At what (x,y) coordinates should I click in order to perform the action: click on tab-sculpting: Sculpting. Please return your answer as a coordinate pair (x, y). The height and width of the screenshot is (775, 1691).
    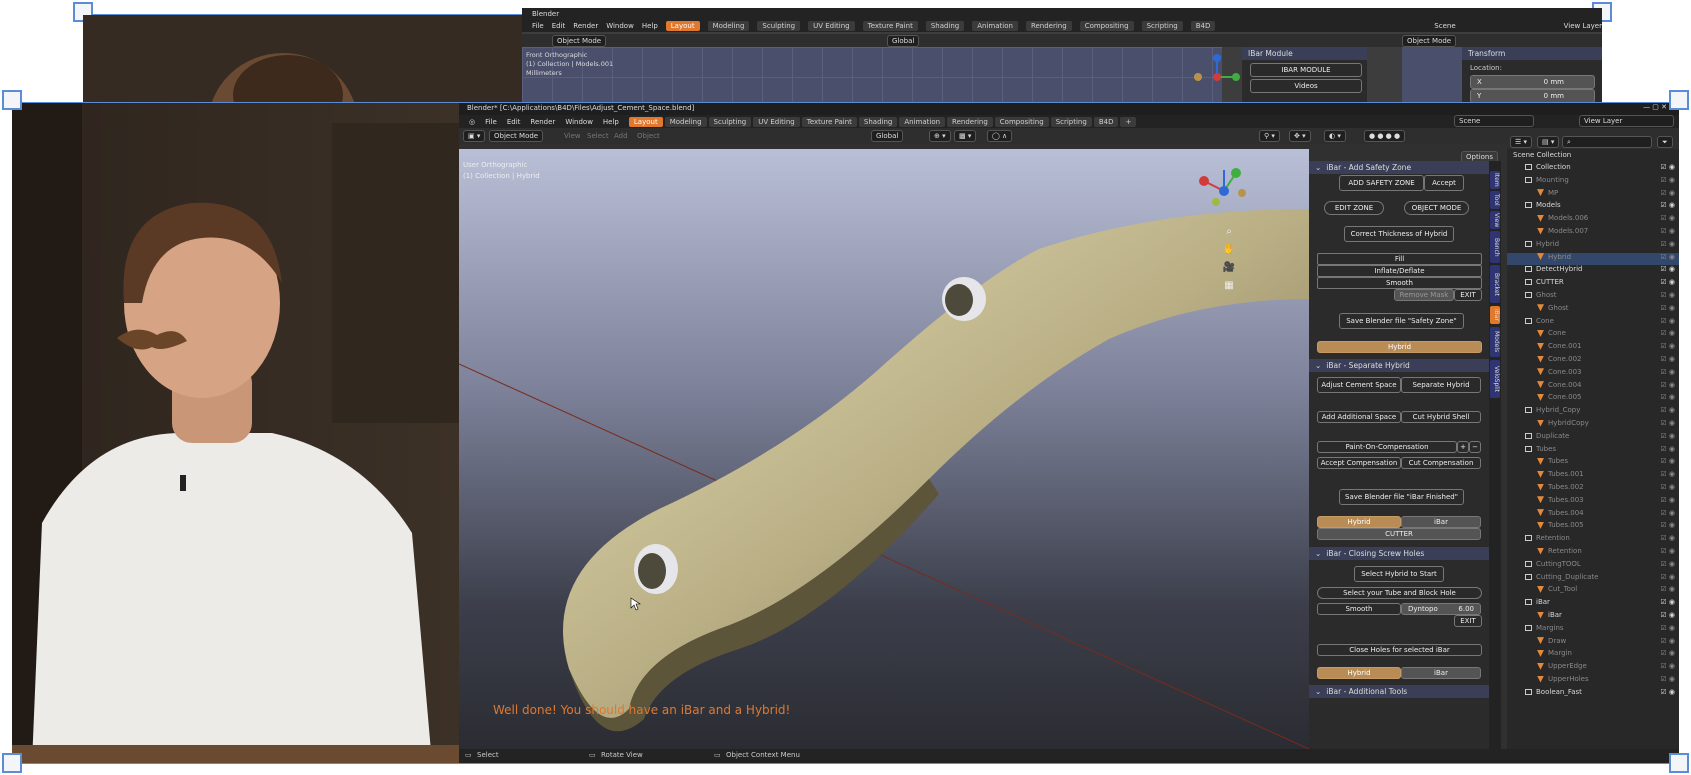
    Looking at the image, I should click on (730, 121).